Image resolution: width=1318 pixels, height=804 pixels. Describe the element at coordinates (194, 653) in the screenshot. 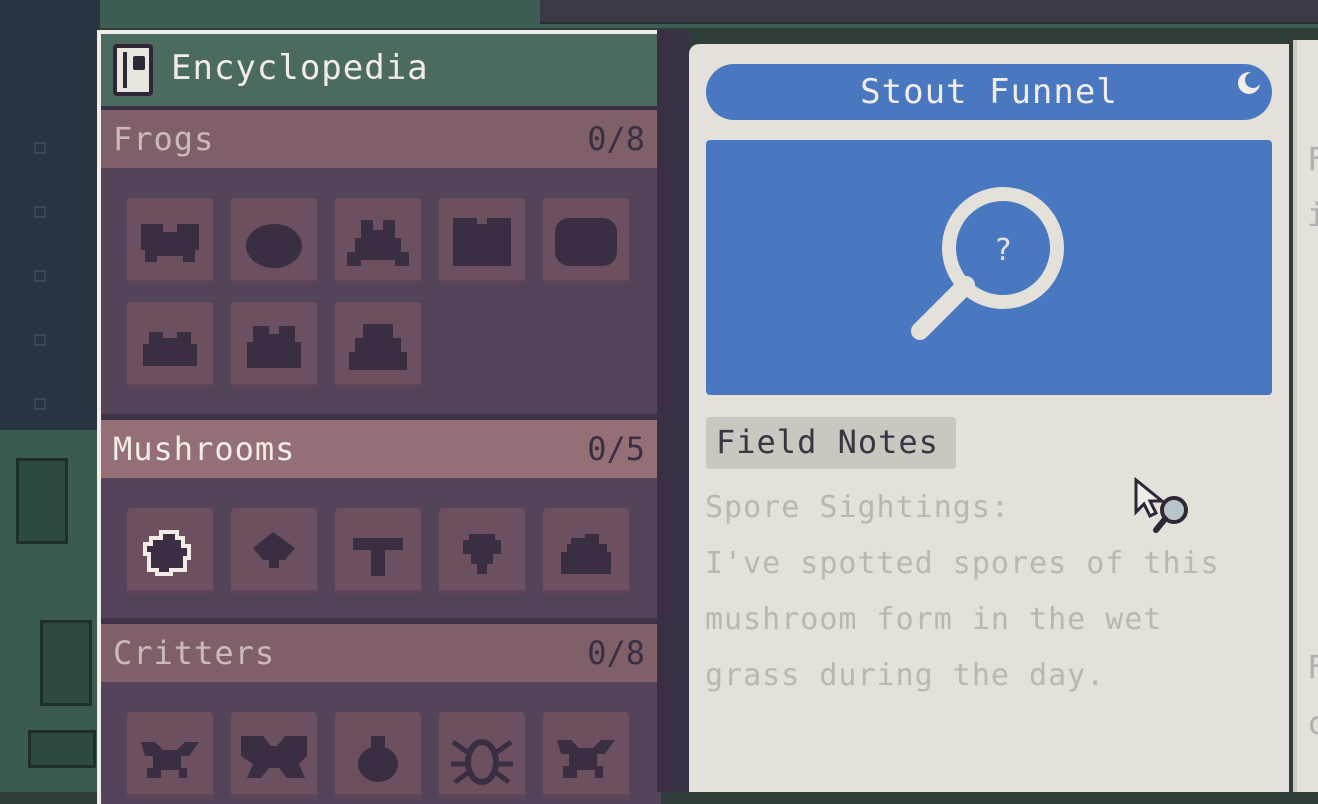

I see `category-name: Critters` at that location.